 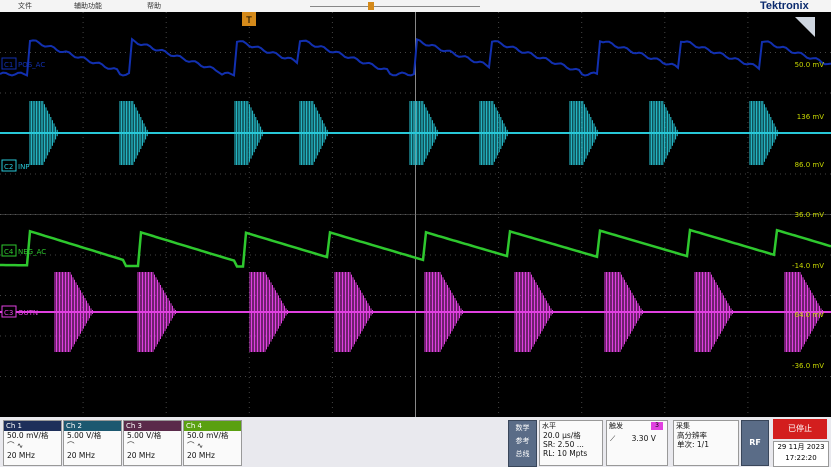 I want to click on trigger-level: 3.30 V, so click(x=643, y=438).